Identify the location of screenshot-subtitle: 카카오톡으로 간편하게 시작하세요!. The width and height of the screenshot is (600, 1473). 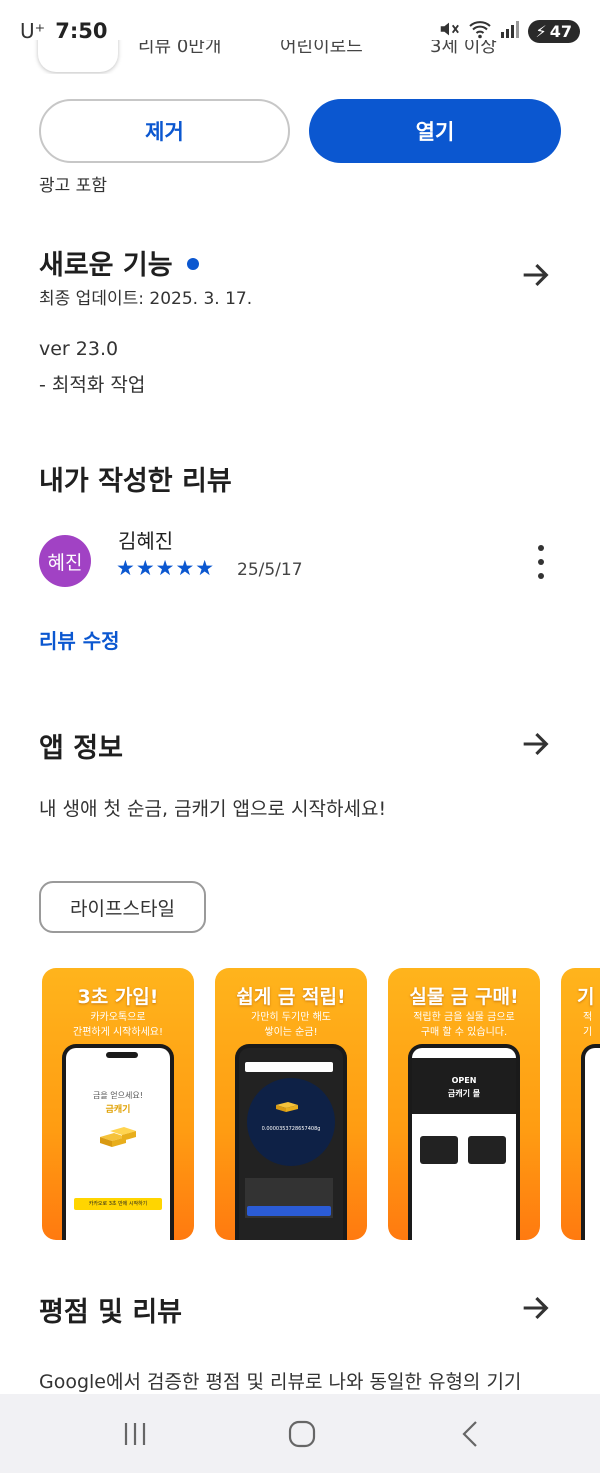
(118, 1025).